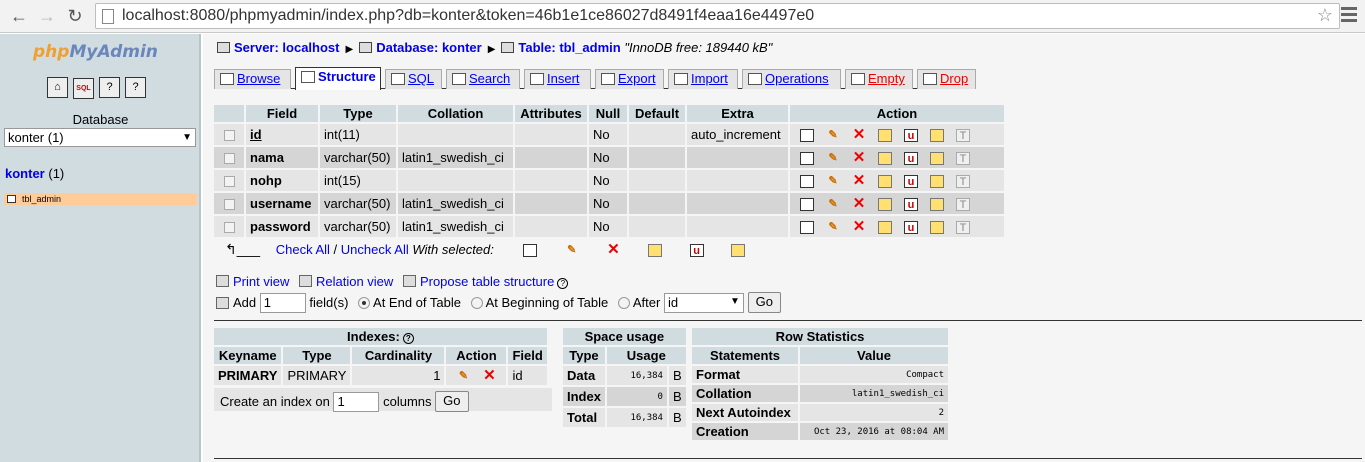  What do you see at coordinates (608, 226) in the screenshot?
I see `field-null: No` at bounding box center [608, 226].